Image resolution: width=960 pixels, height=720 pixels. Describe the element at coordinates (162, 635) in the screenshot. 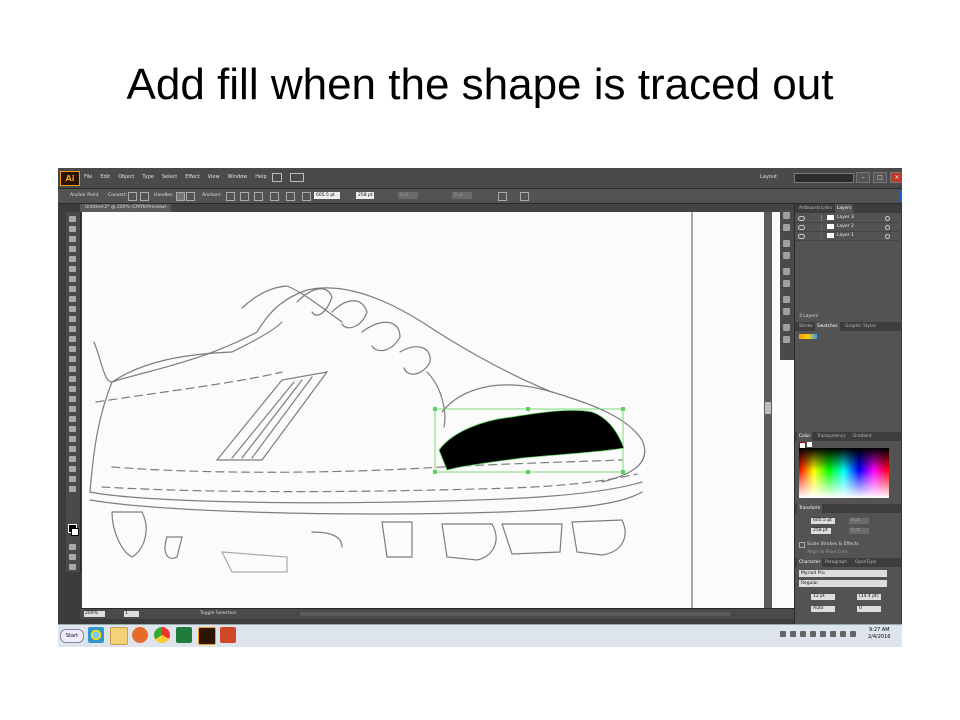

I see `chrome-icon` at that location.